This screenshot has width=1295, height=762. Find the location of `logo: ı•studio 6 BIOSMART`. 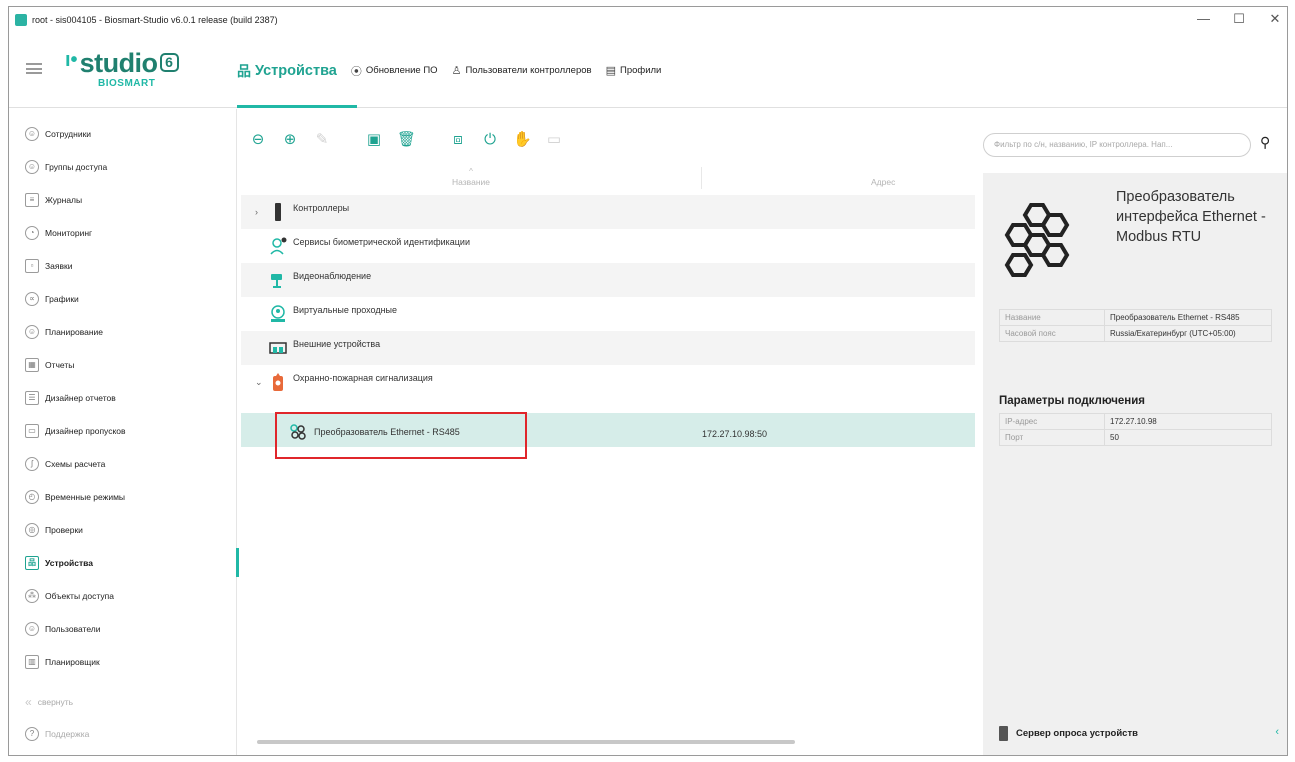

logo: ı•studio 6 BIOSMART is located at coordinates (122, 69).